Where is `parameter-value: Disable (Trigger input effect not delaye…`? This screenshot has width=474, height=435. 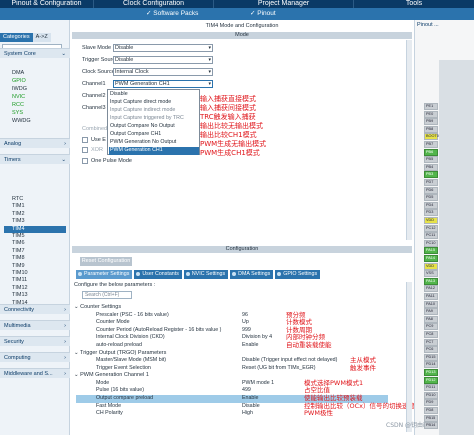 parameter-value: Disable (Trigger input effect not delaye… is located at coordinates (289, 361).